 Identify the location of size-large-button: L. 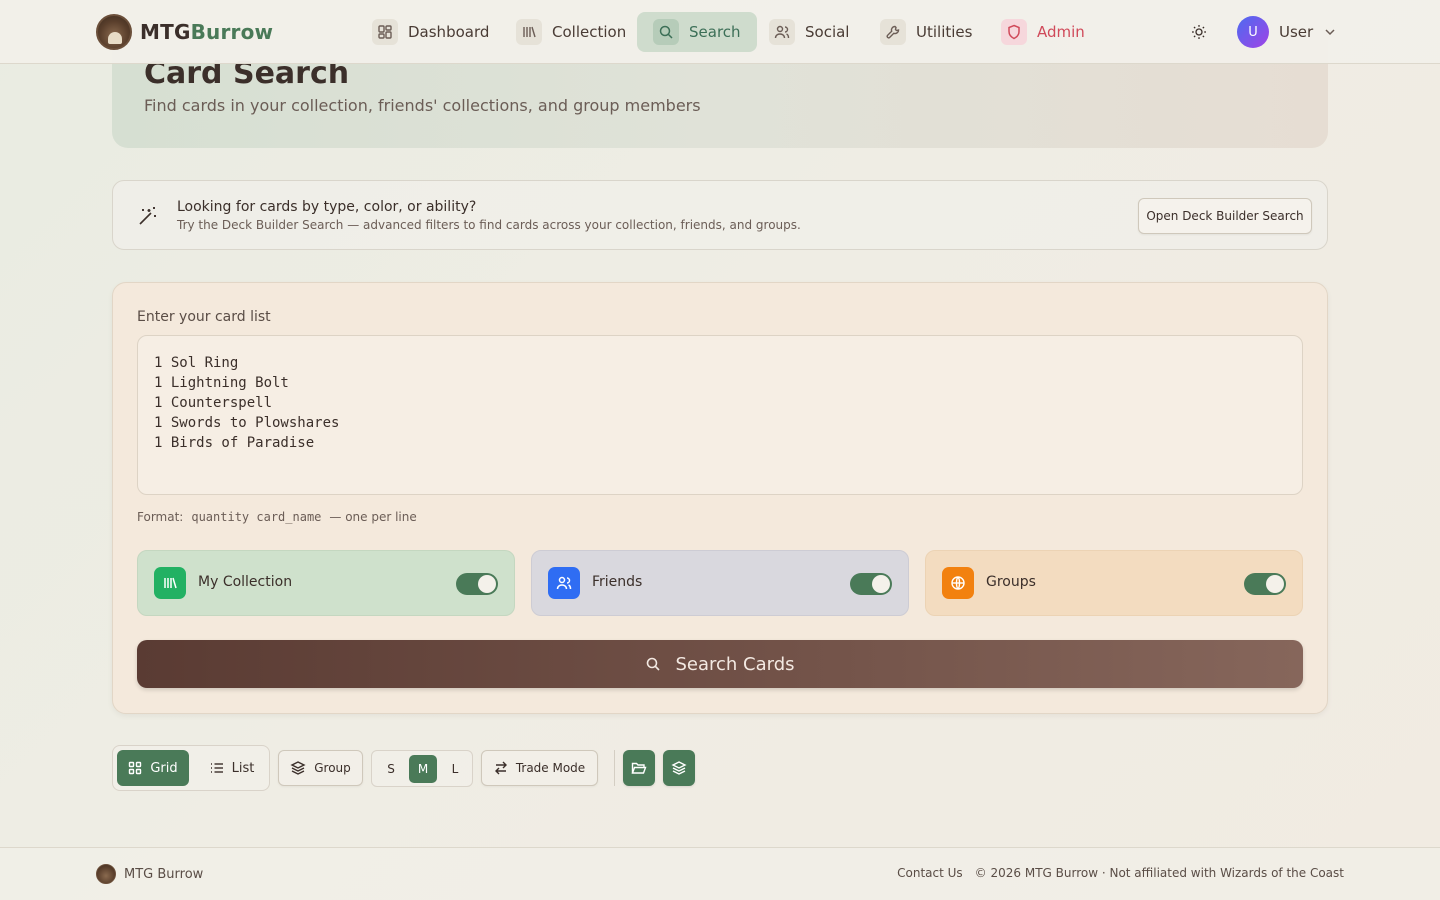
(455, 769).